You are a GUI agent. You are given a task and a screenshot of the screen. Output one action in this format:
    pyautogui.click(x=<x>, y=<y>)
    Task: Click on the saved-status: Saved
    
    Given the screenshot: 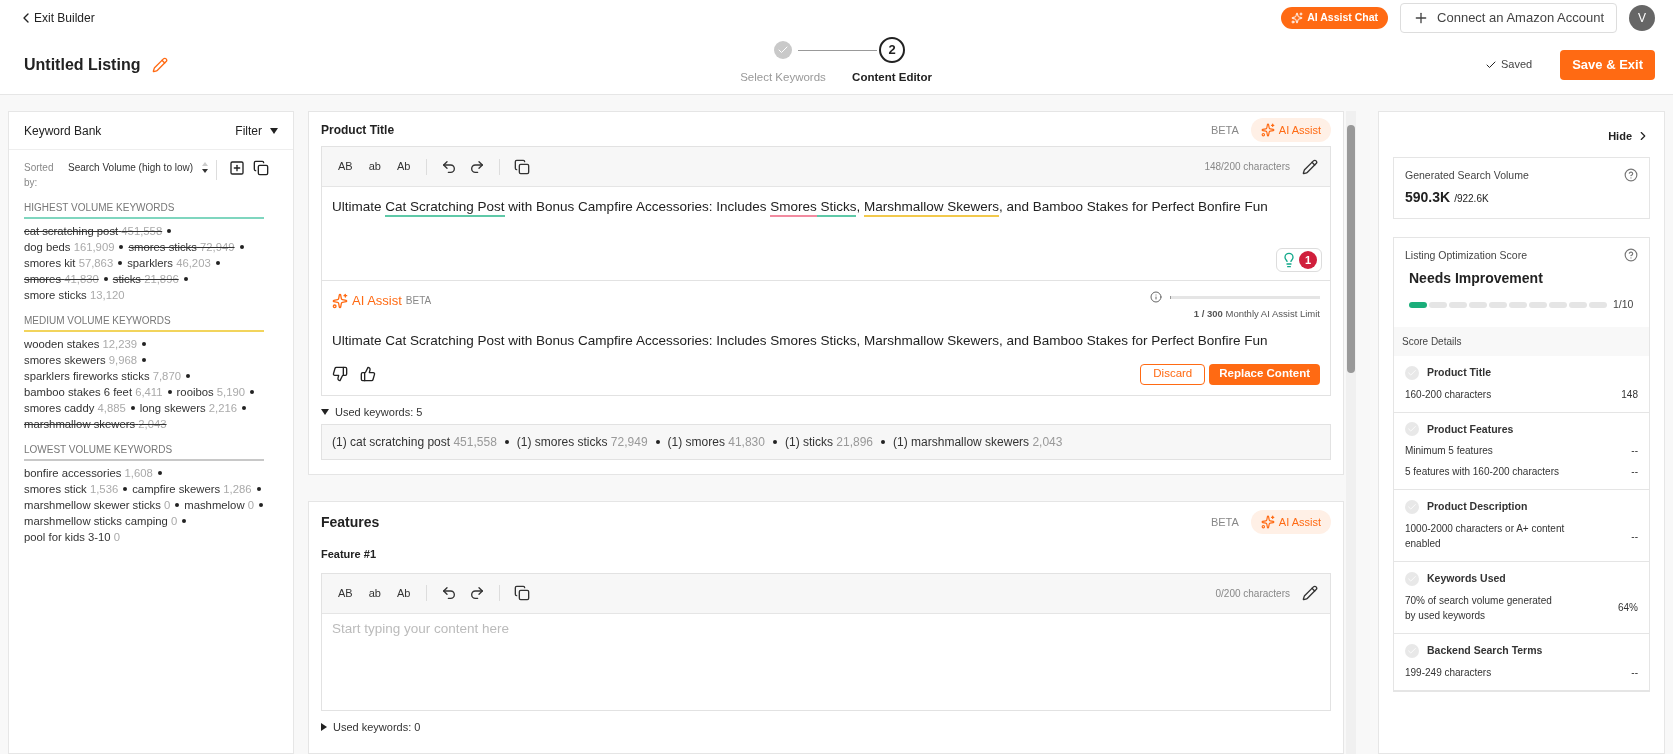 What is the action you would take?
    pyautogui.click(x=1516, y=65)
    